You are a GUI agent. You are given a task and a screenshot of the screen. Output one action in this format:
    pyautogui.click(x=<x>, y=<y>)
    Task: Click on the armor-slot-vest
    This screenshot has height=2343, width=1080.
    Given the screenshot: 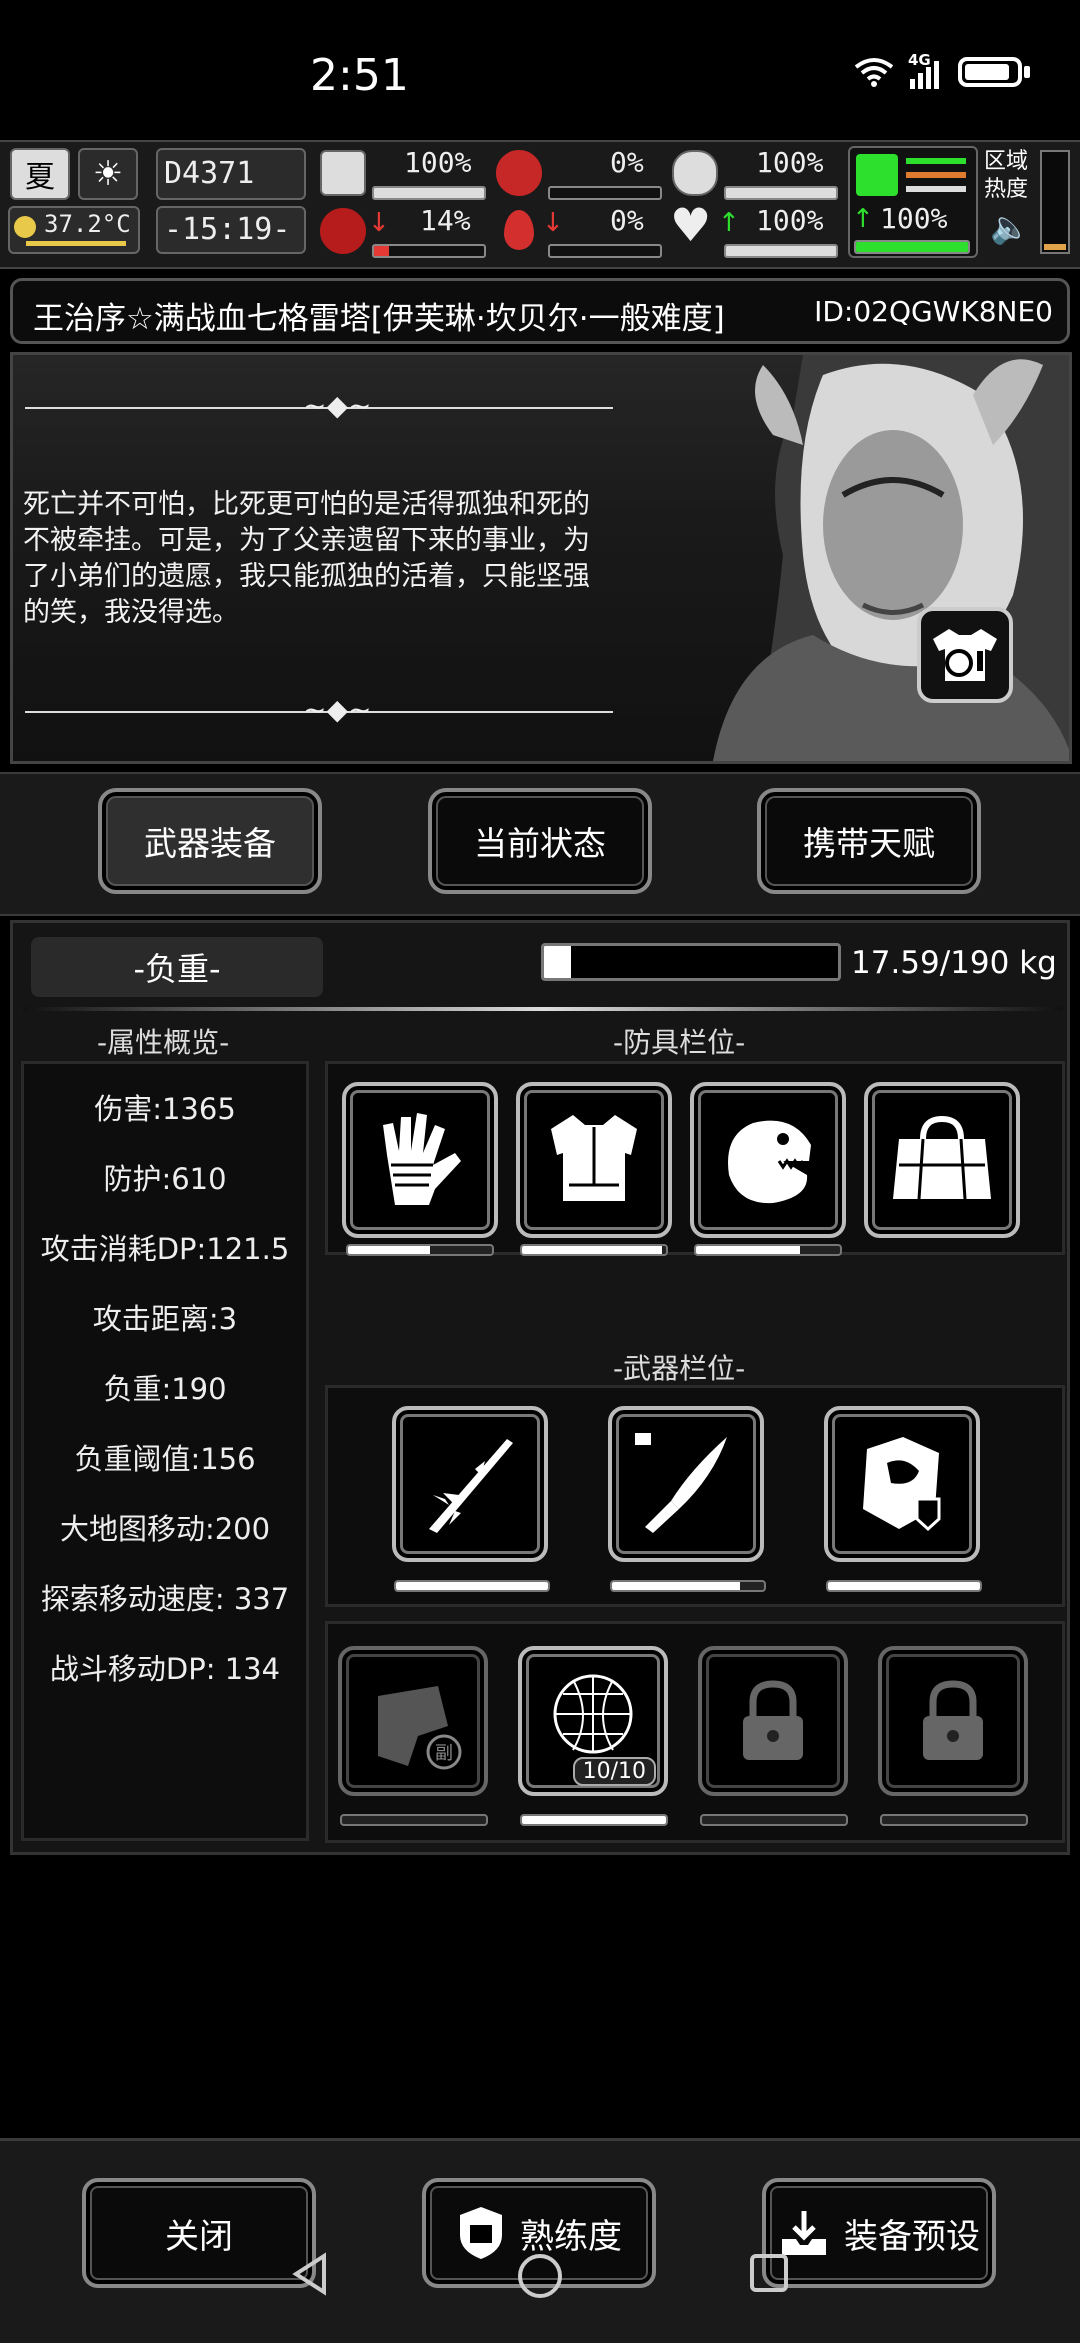 What is the action you would take?
    pyautogui.click(x=594, y=1160)
    